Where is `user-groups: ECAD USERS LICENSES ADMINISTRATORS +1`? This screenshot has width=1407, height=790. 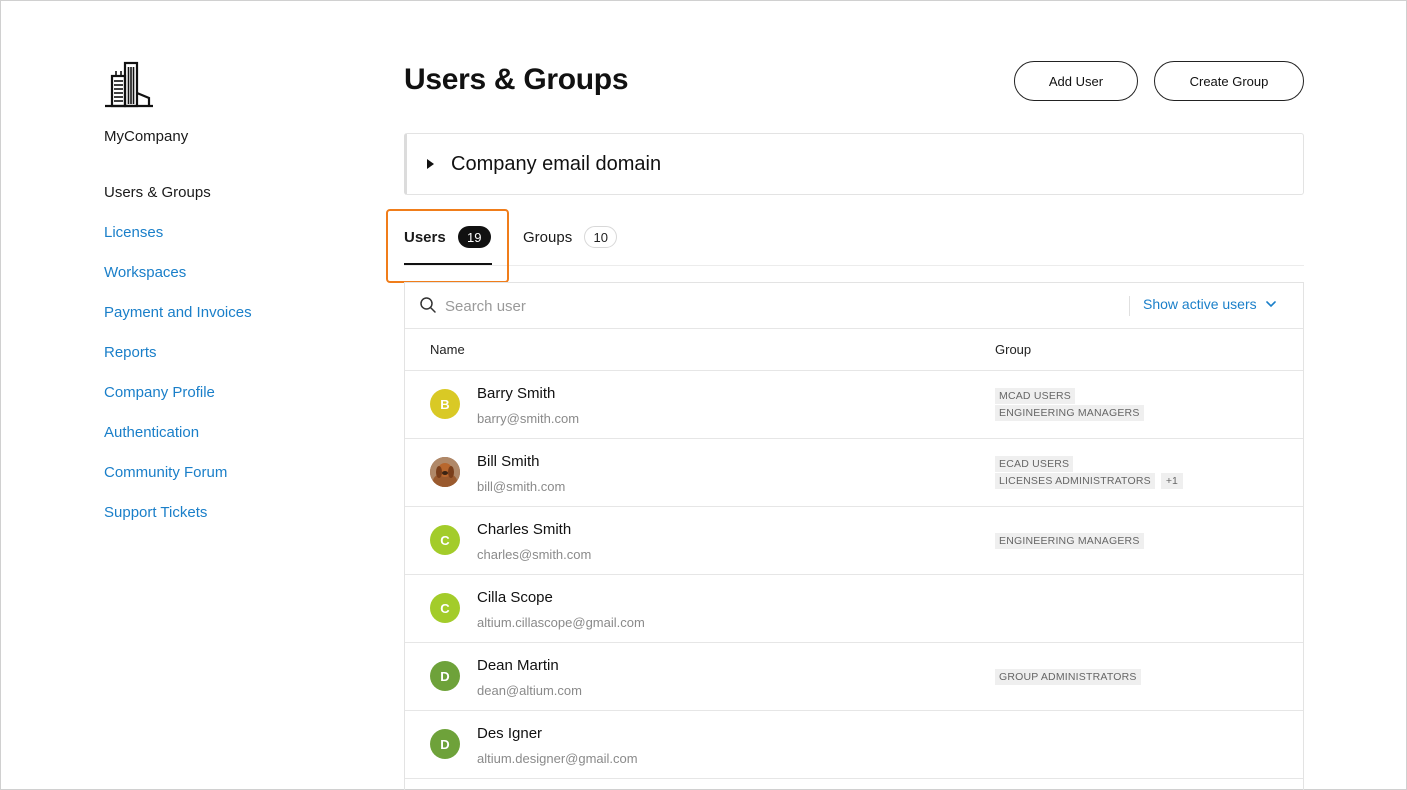
user-groups: ECAD USERS LICENSES ADMINISTRATORS +1 is located at coordinates (1089, 472).